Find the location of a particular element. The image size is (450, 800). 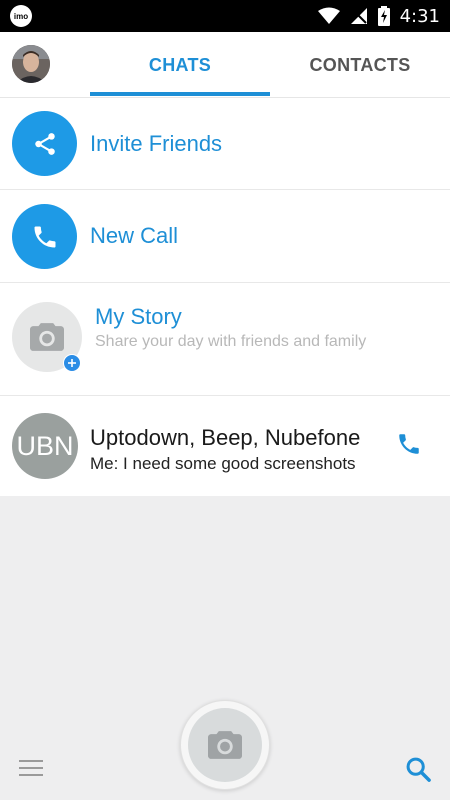

share-icon is located at coordinates (44, 143).